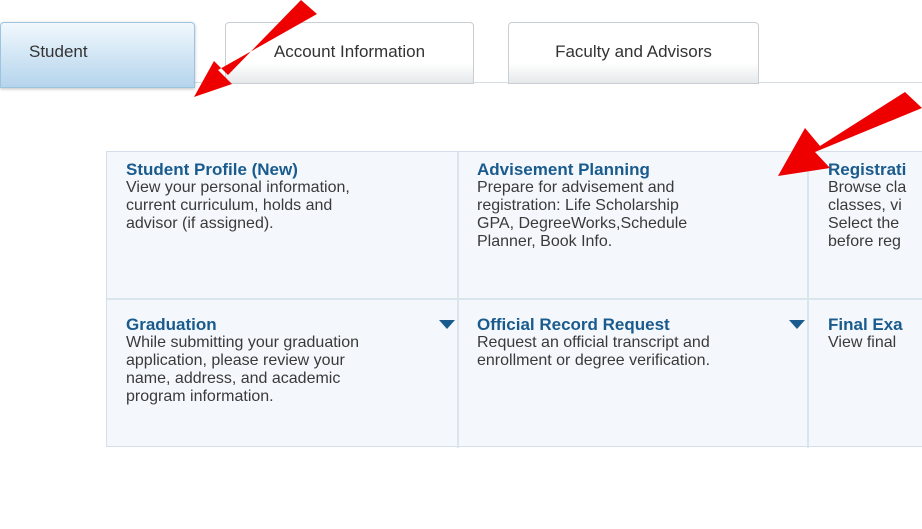 Image resolution: width=922 pixels, height=529 pixels. What do you see at coordinates (243, 342) in the screenshot?
I see `card-description-line: While submitting your graduation` at bounding box center [243, 342].